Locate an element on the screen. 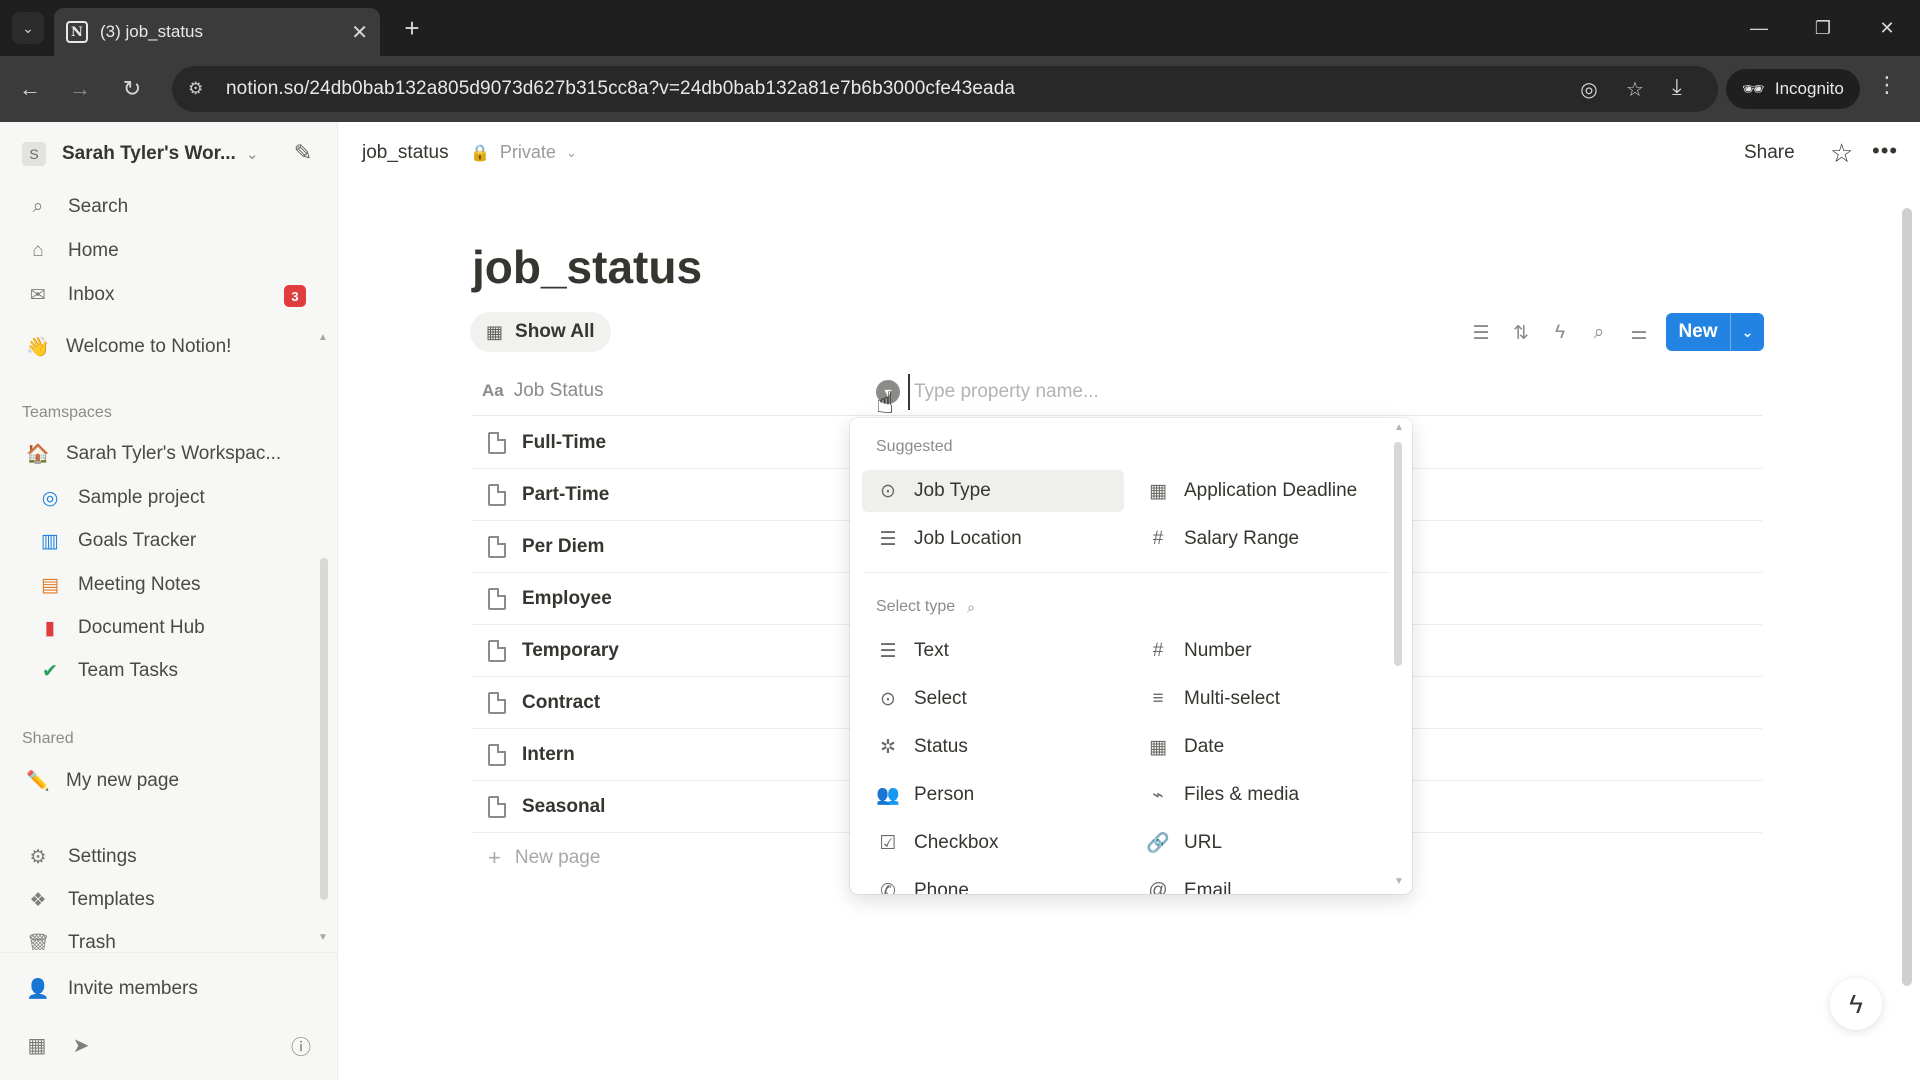  new-tab-plus-icon: + is located at coordinates (412, 28).